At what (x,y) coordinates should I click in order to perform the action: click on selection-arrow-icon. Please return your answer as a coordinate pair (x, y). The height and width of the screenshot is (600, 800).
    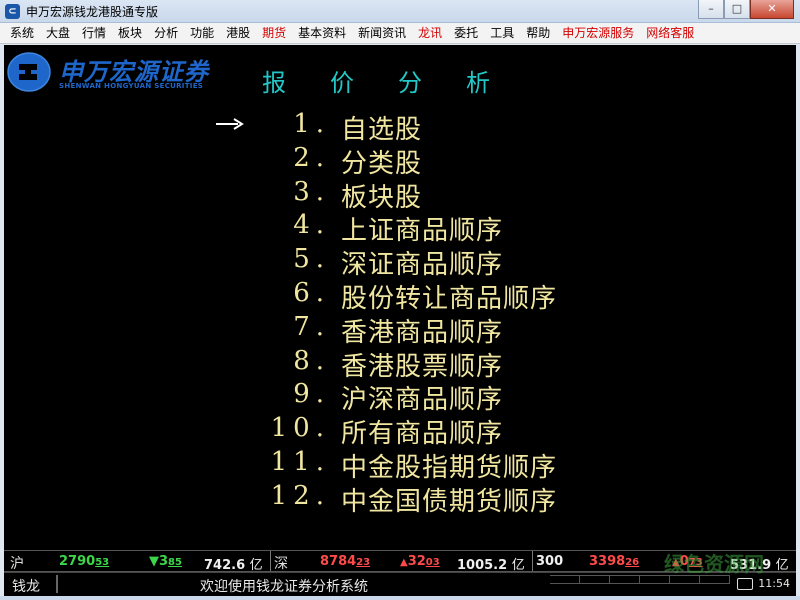
    Looking at the image, I should click on (230, 124).